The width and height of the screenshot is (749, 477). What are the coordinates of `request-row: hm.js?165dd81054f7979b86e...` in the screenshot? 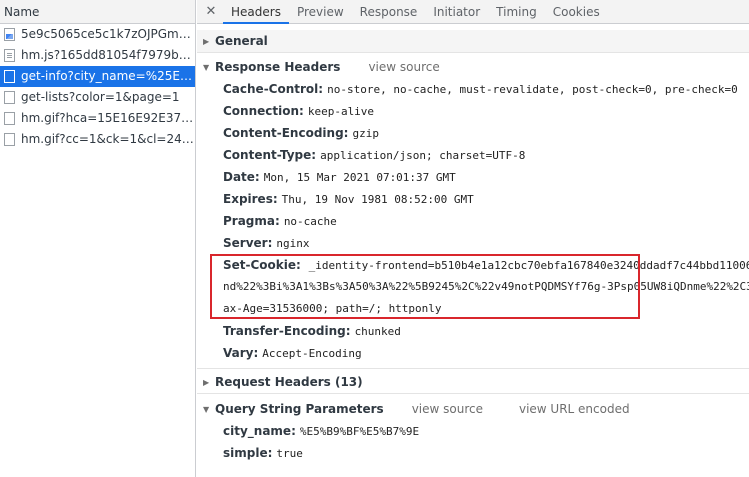 It's located at (97, 55).